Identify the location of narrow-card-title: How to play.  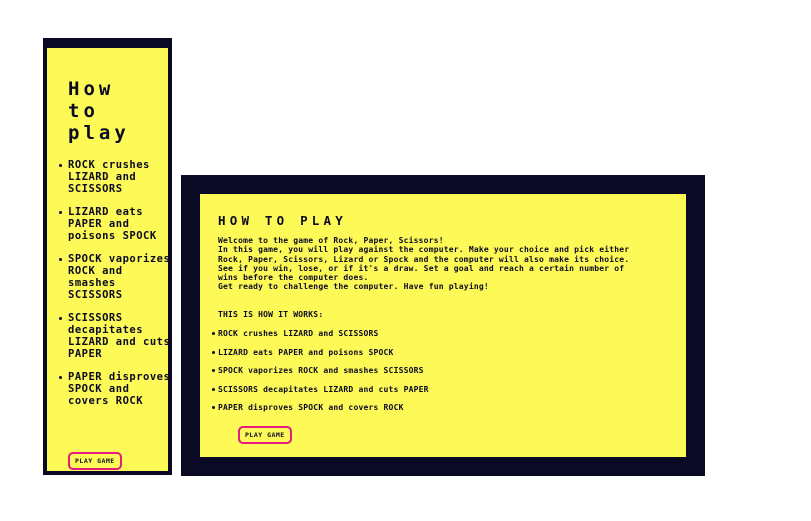
(99, 111).